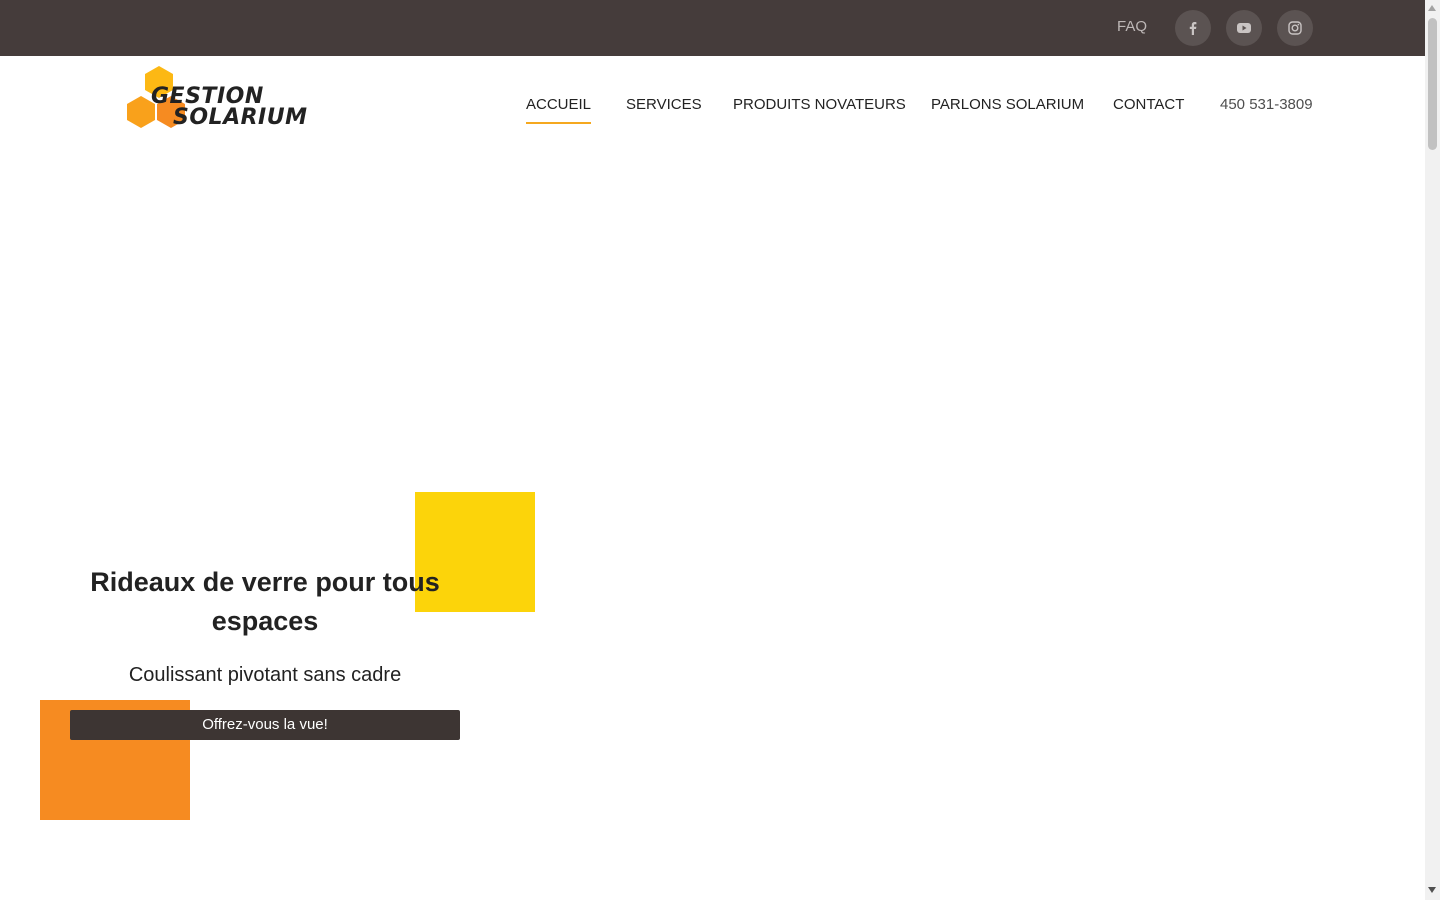 The height and width of the screenshot is (900, 1440). What do you see at coordinates (1148, 105) in the screenshot?
I see `nav-item-contact: CONTACT` at bounding box center [1148, 105].